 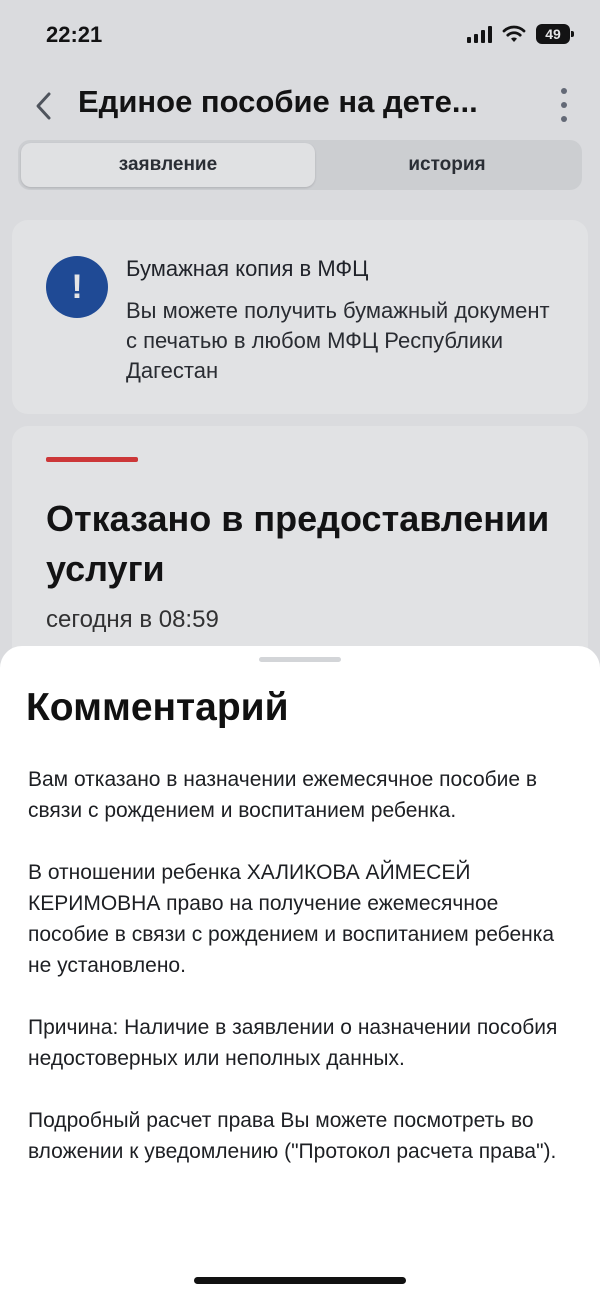 What do you see at coordinates (300, 1280) in the screenshot?
I see `home-indicator` at bounding box center [300, 1280].